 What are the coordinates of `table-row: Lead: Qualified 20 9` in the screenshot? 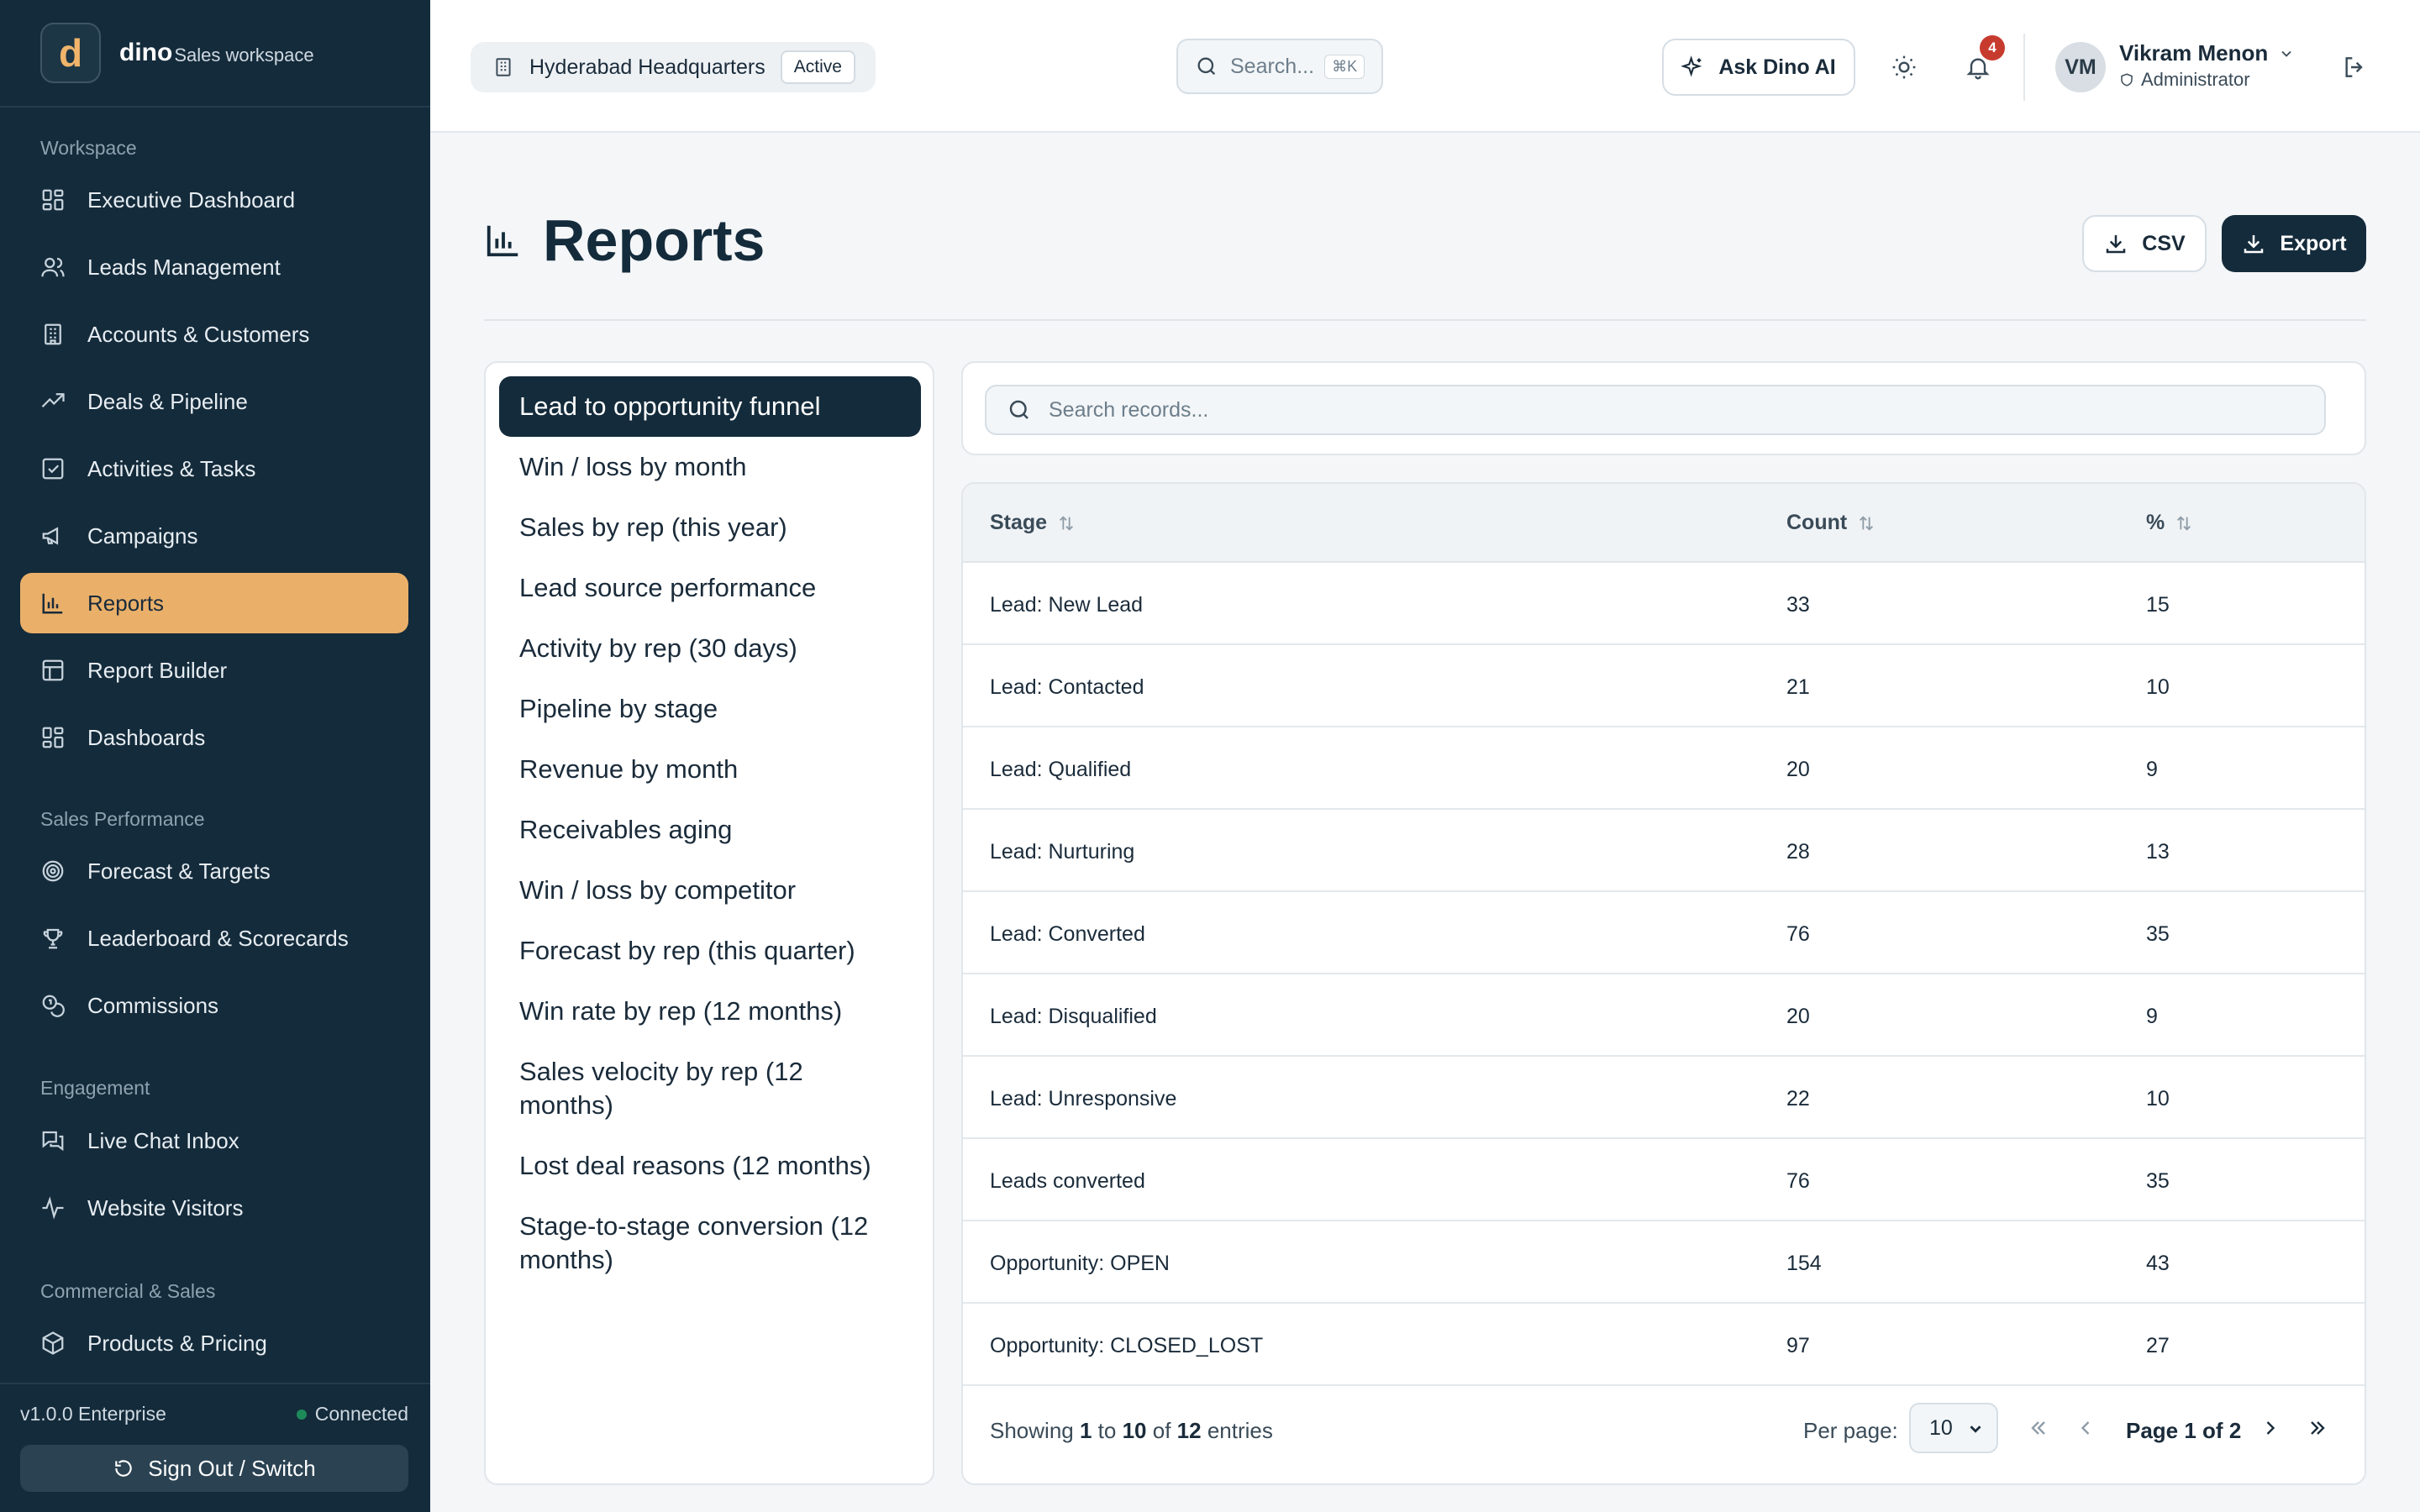 It's located at (1664, 768).